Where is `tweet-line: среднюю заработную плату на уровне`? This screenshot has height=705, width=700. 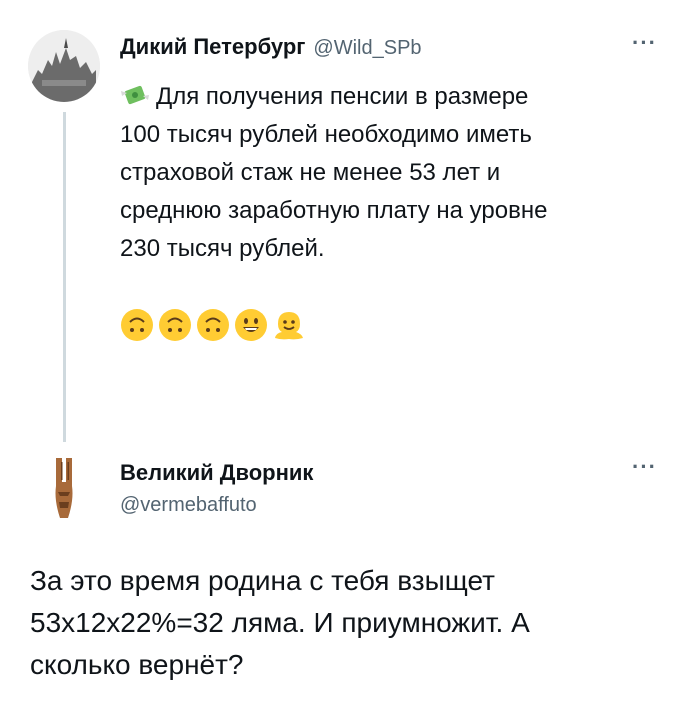 tweet-line: среднюю заработную плату на уровне is located at coordinates (334, 210).